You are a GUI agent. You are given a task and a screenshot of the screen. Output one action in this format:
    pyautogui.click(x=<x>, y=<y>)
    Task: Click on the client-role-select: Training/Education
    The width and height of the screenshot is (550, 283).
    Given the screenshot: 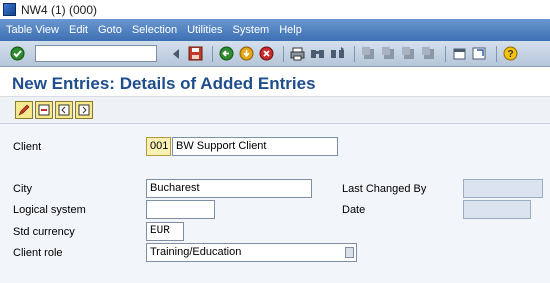 What is the action you would take?
    pyautogui.click(x=251, y=252)
    